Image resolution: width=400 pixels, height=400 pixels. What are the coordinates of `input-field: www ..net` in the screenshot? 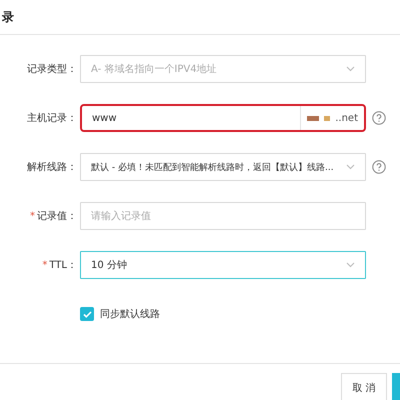 It's located at (223, 118).